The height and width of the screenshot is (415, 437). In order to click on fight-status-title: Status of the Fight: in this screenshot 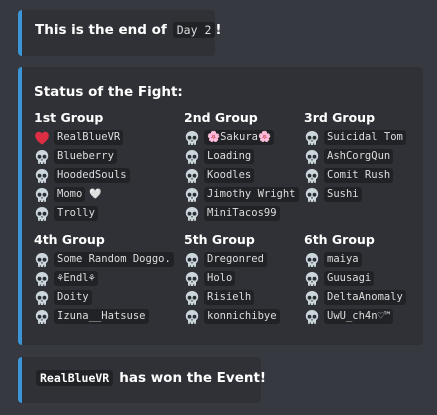, I will do `click(108, 92)`.